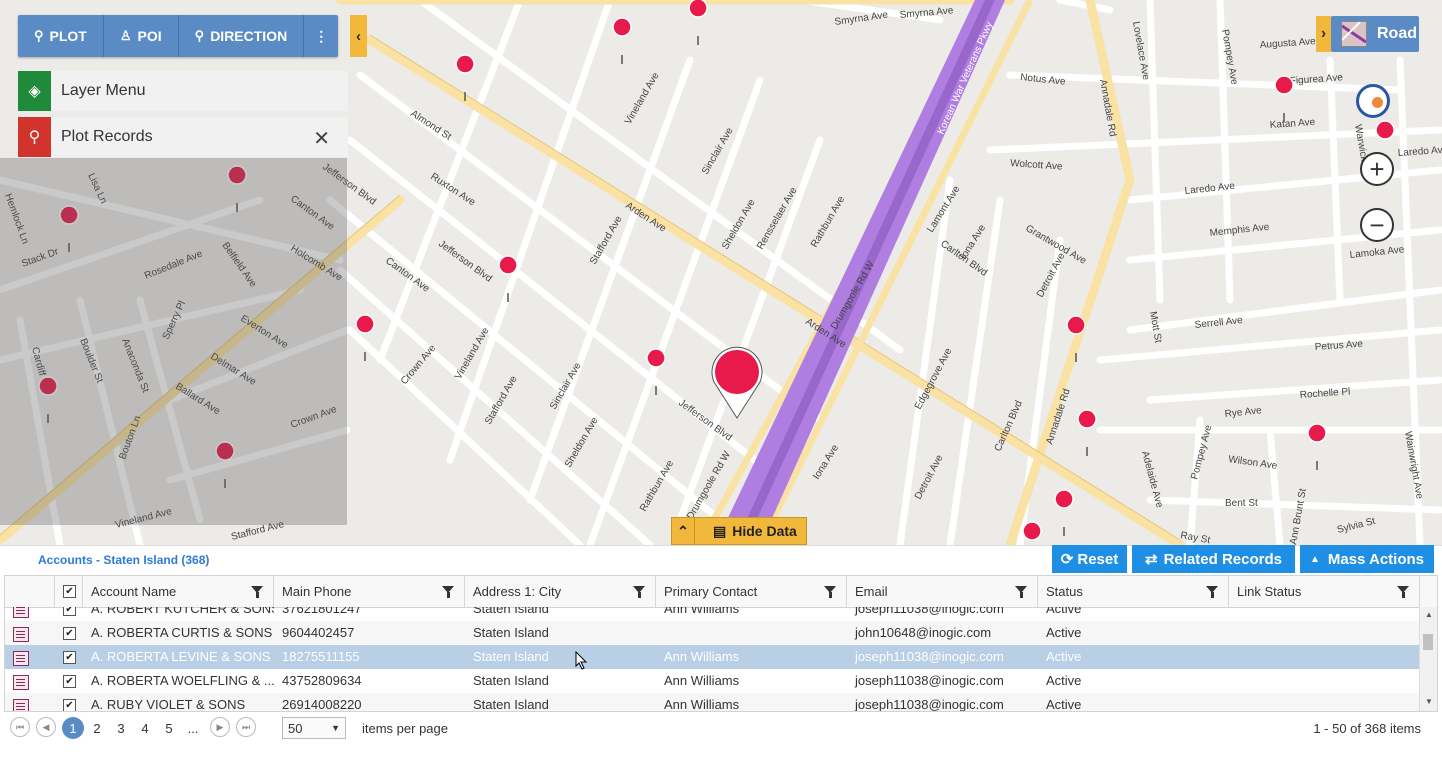 This screenshot has width=1442, height=757. Describe the element at coordinates (1298, 516) in the screenshot. I see `svg-text: Ann Brunt St` at that location.